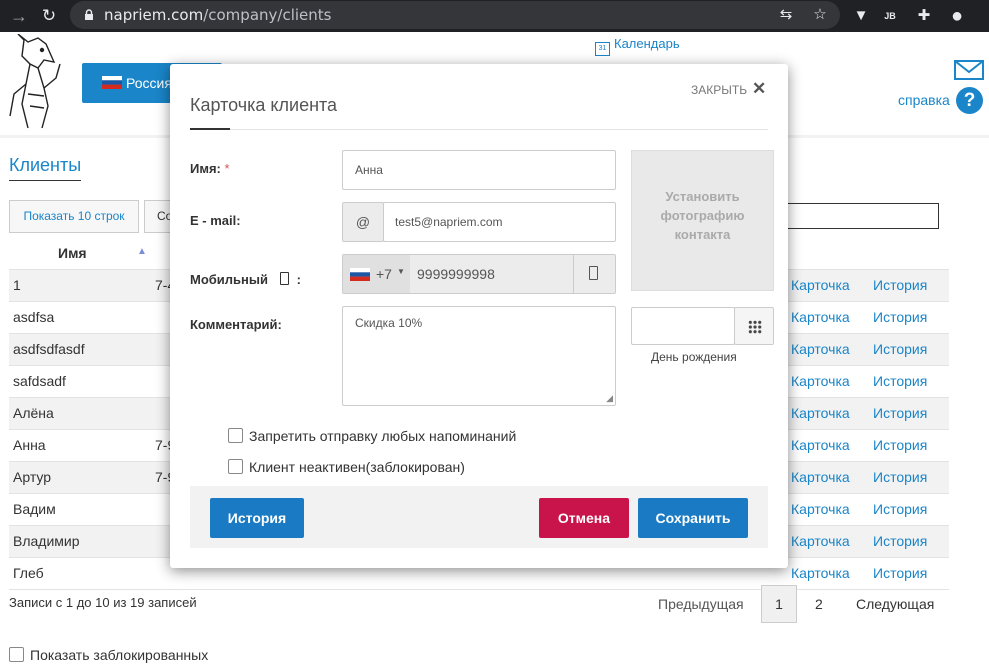 This screenshot has height=666, width=989. I want to click on lock-icon, so click(89, 14).